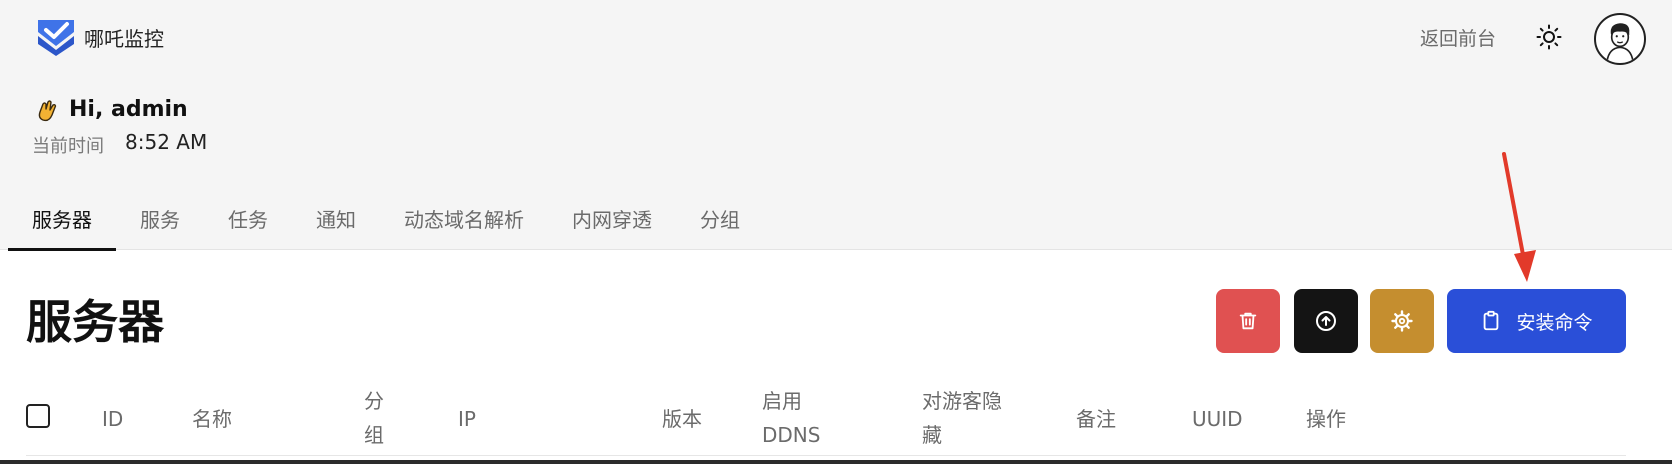 This screenshot has height=464, width=1672. Describe the element at coordinates (112, 419) in the screenshot. I see `column-header-id: ID` at that location.